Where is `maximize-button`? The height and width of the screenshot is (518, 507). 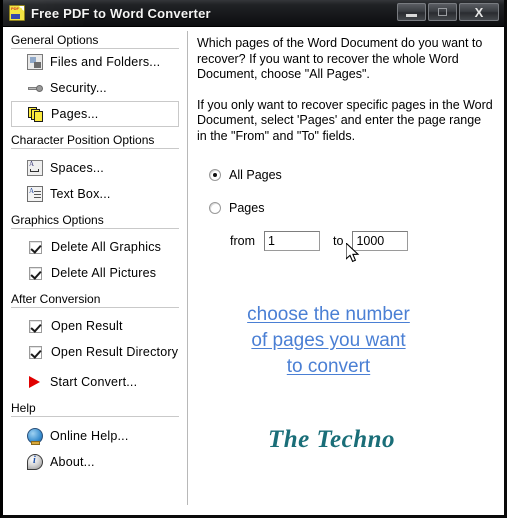
maximize-button is located at coordinates (442, 12).